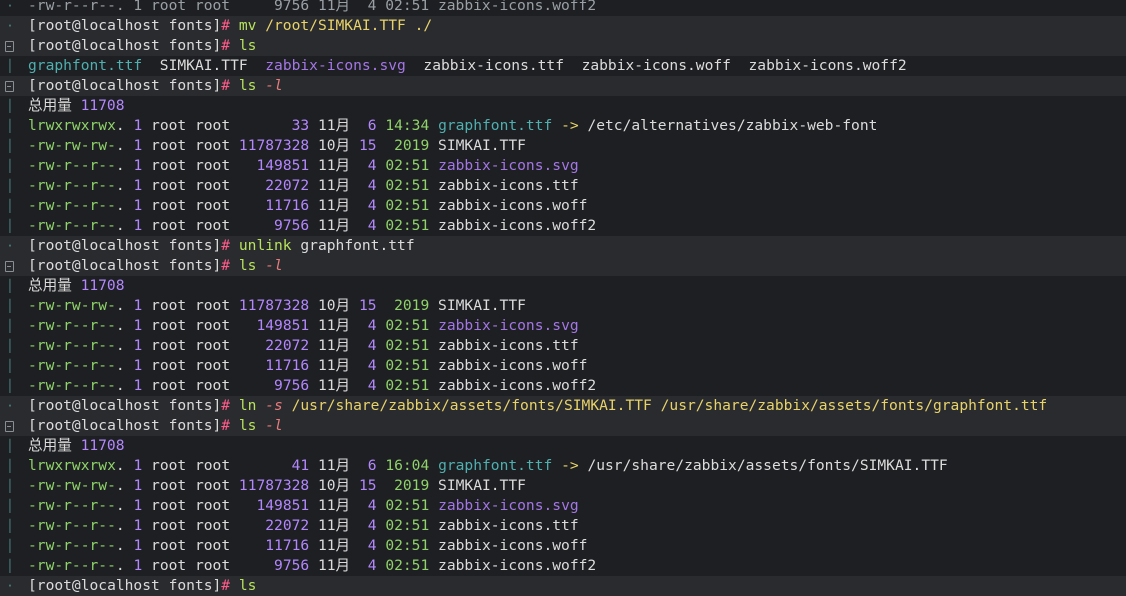  Describe the element at coordinates (274, 405) in the screenshot. I see `text-segment: -s` at that location.